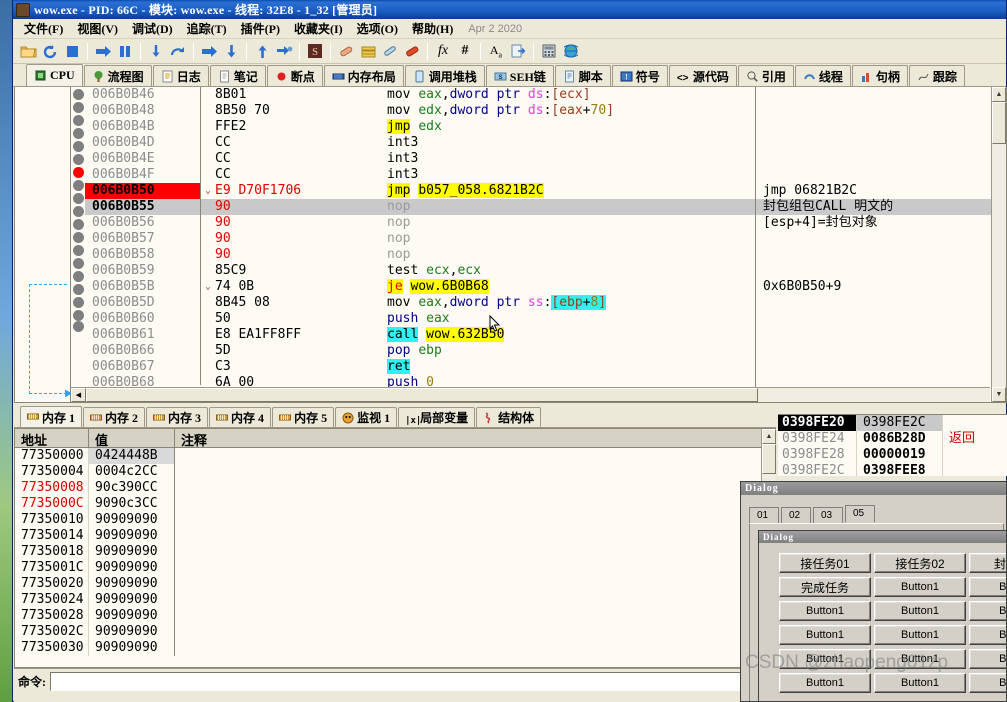 The image size is (1007, 702). I want to click on instruction-mnemonic: nop, so click(571, 239).